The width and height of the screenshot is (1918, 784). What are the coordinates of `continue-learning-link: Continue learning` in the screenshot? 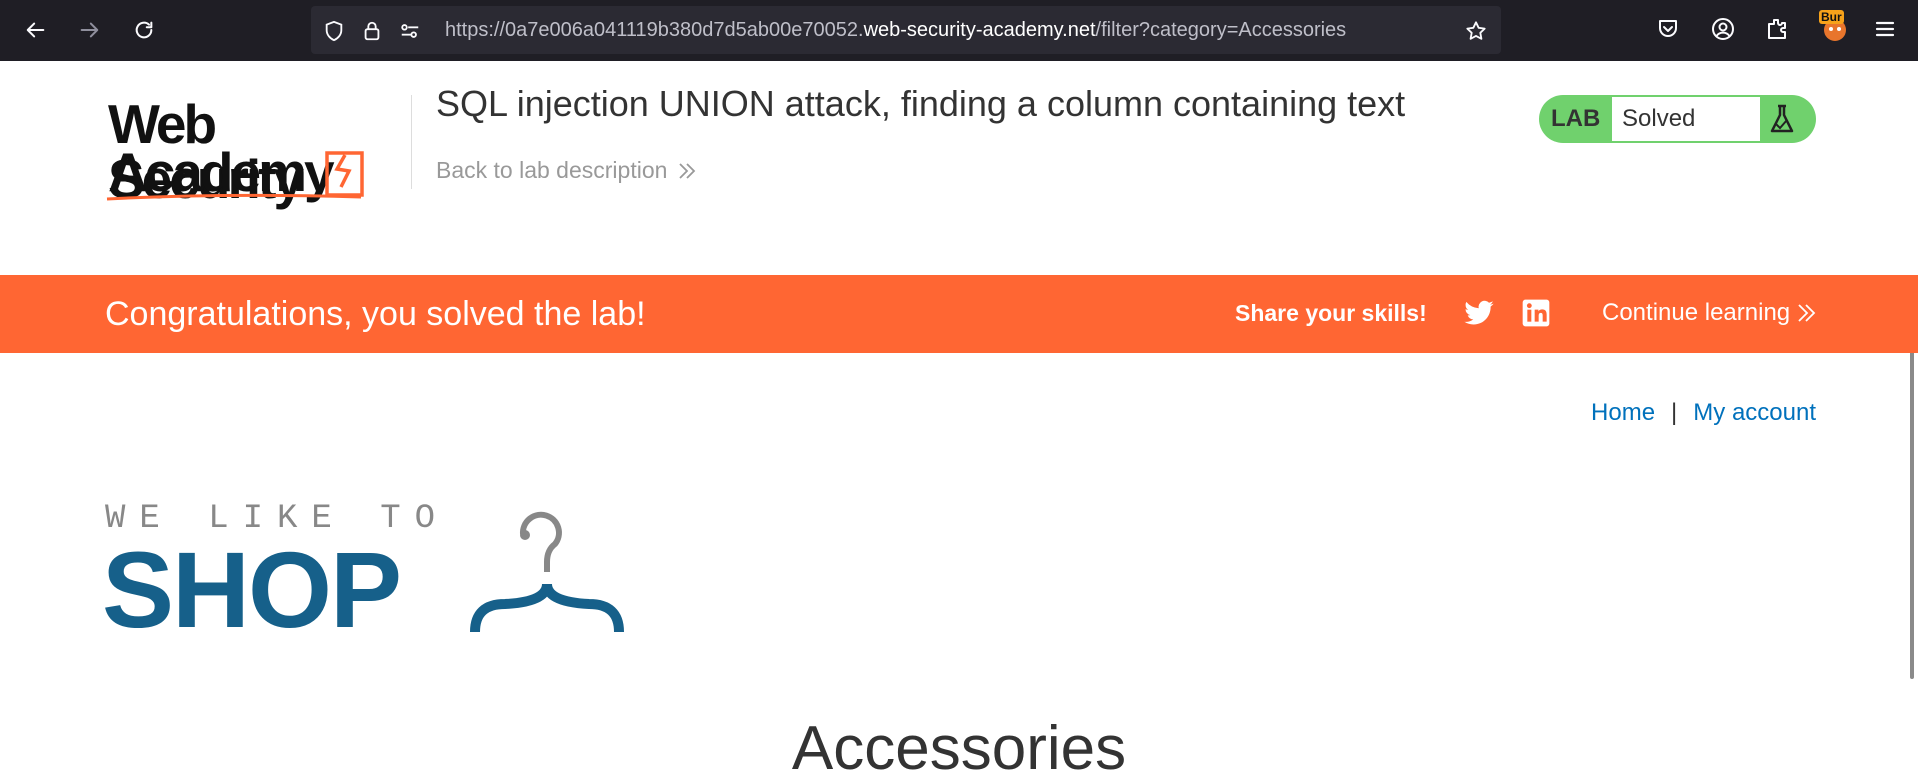 It's located at (1709, 313).